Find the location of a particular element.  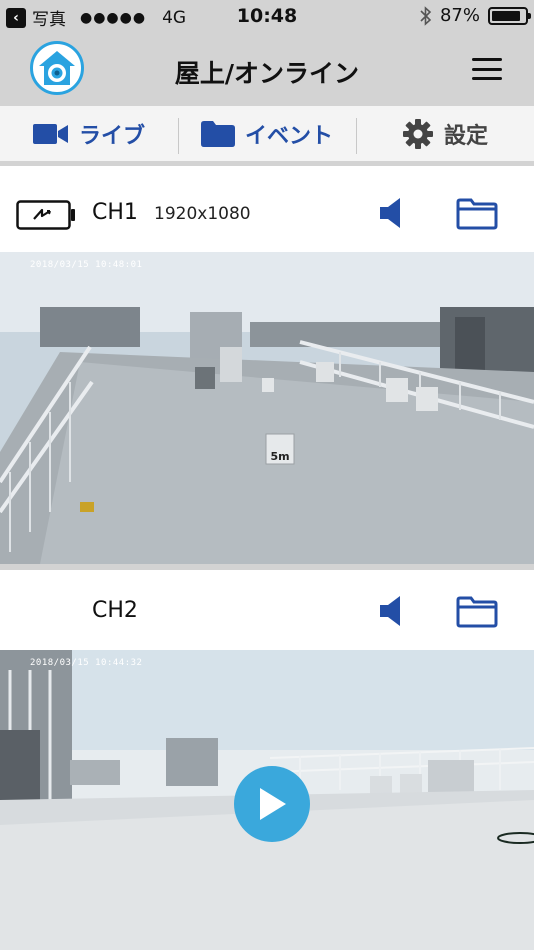

battery-level is located at coordinates (506, 15).